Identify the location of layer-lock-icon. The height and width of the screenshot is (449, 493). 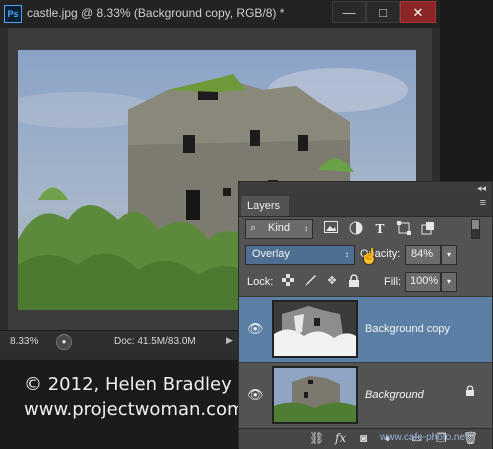
(470, 392).